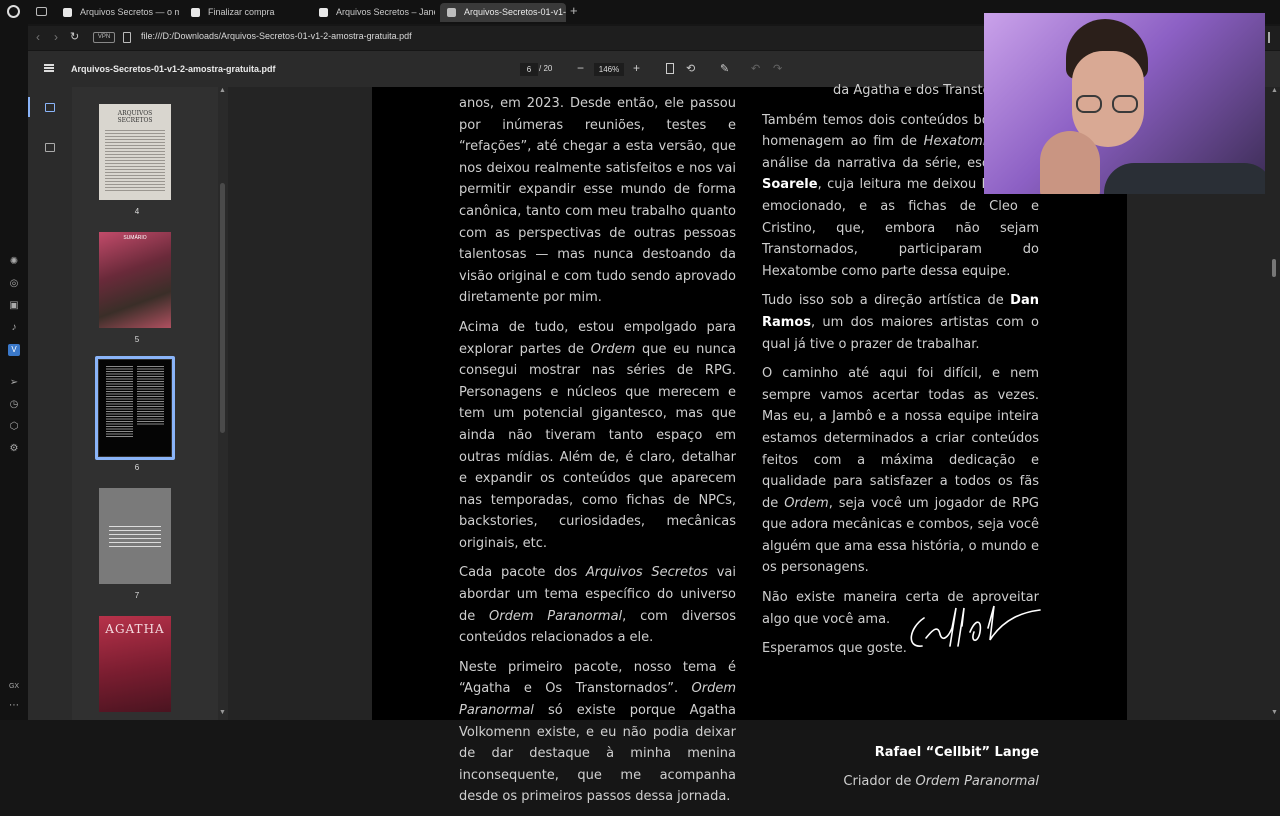  What do you see at coordinates (14, 350) in the screenshot?
I see `vk-icon: V` at bounding box center [14, 350].